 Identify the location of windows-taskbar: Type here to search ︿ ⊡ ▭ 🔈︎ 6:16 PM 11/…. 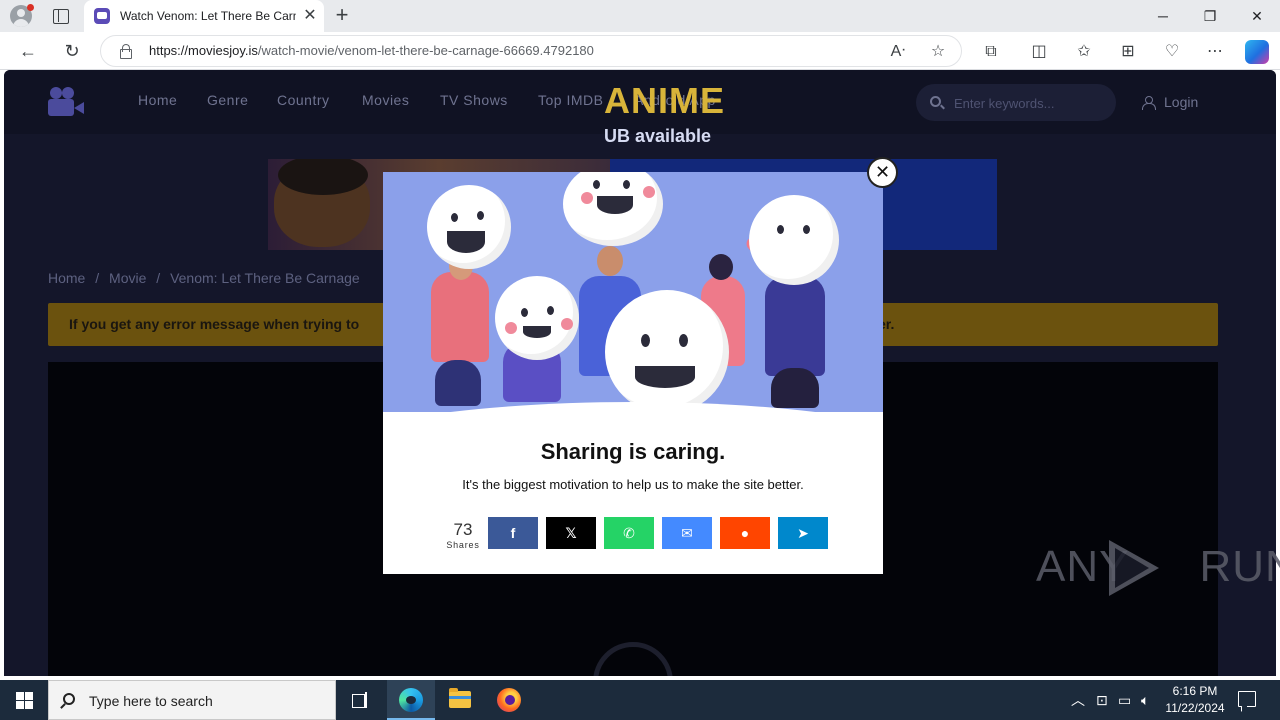
(640, 700).